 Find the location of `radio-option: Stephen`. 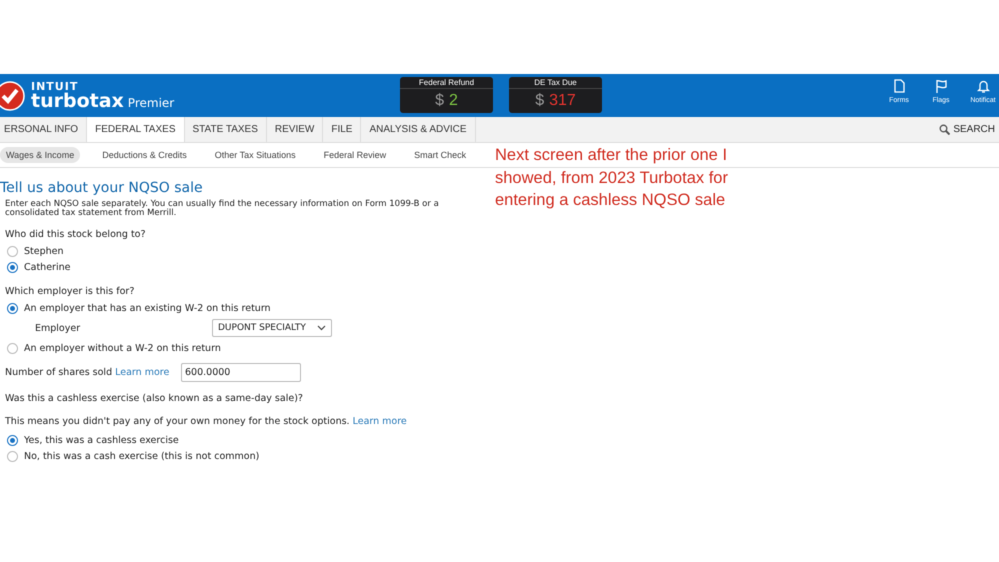

radio-option: Stephen is located at coordinates (503, 251).